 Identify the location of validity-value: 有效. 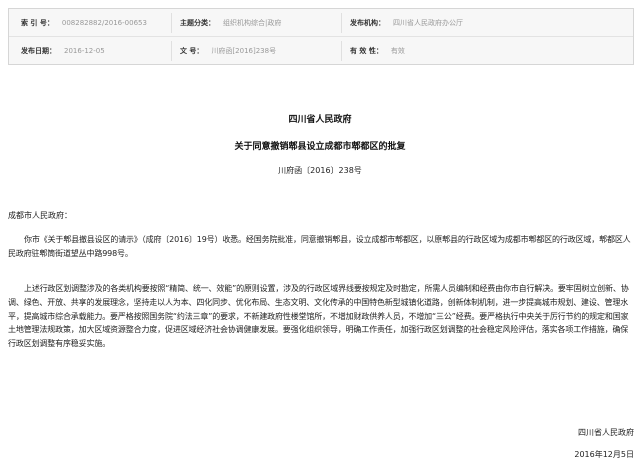
(397, 50).